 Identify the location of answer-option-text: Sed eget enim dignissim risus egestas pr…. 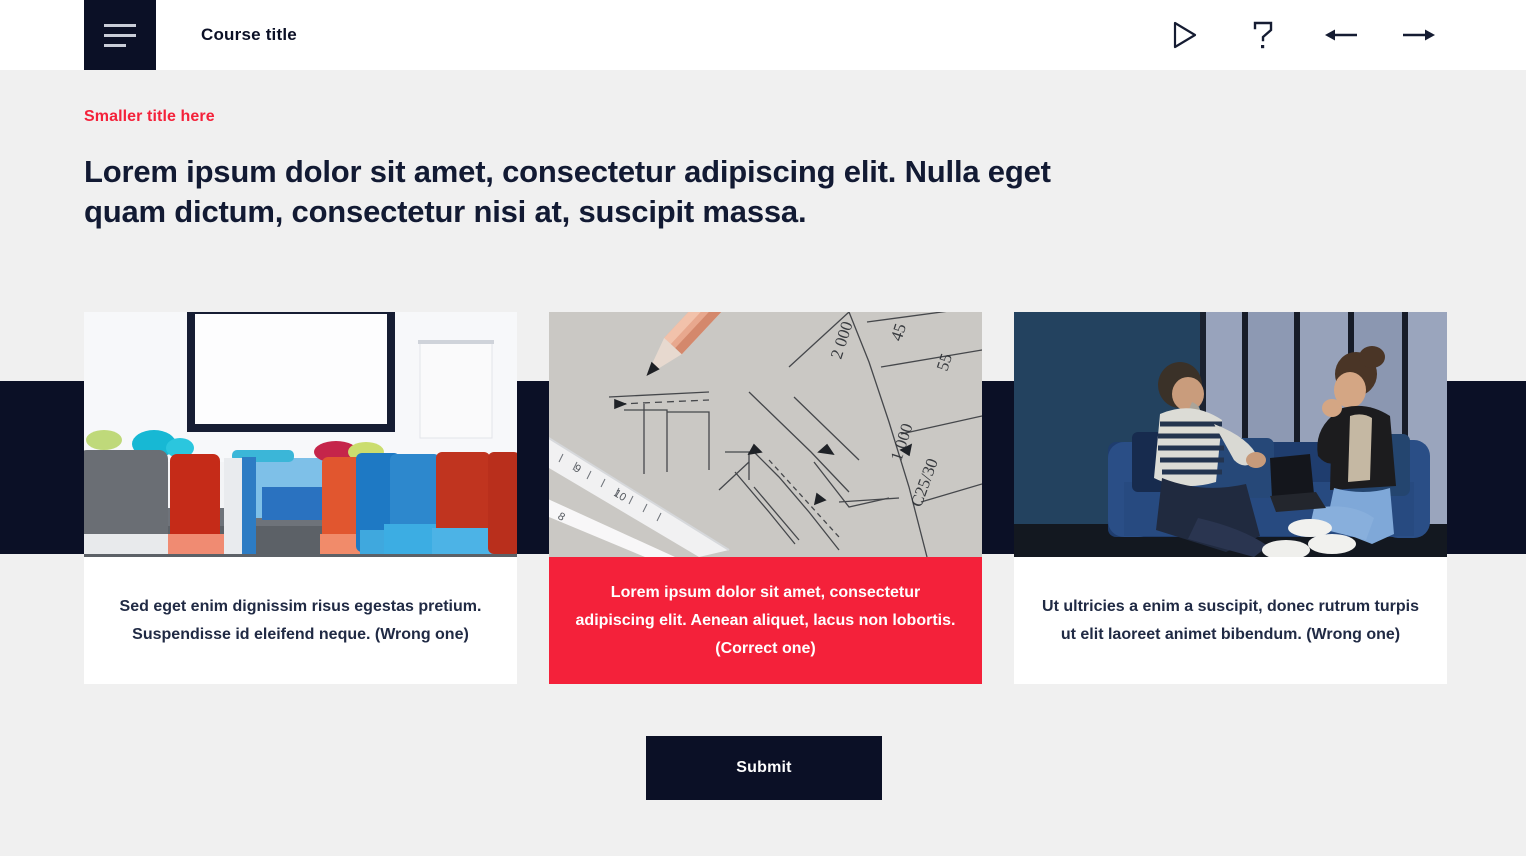
(300, 620).